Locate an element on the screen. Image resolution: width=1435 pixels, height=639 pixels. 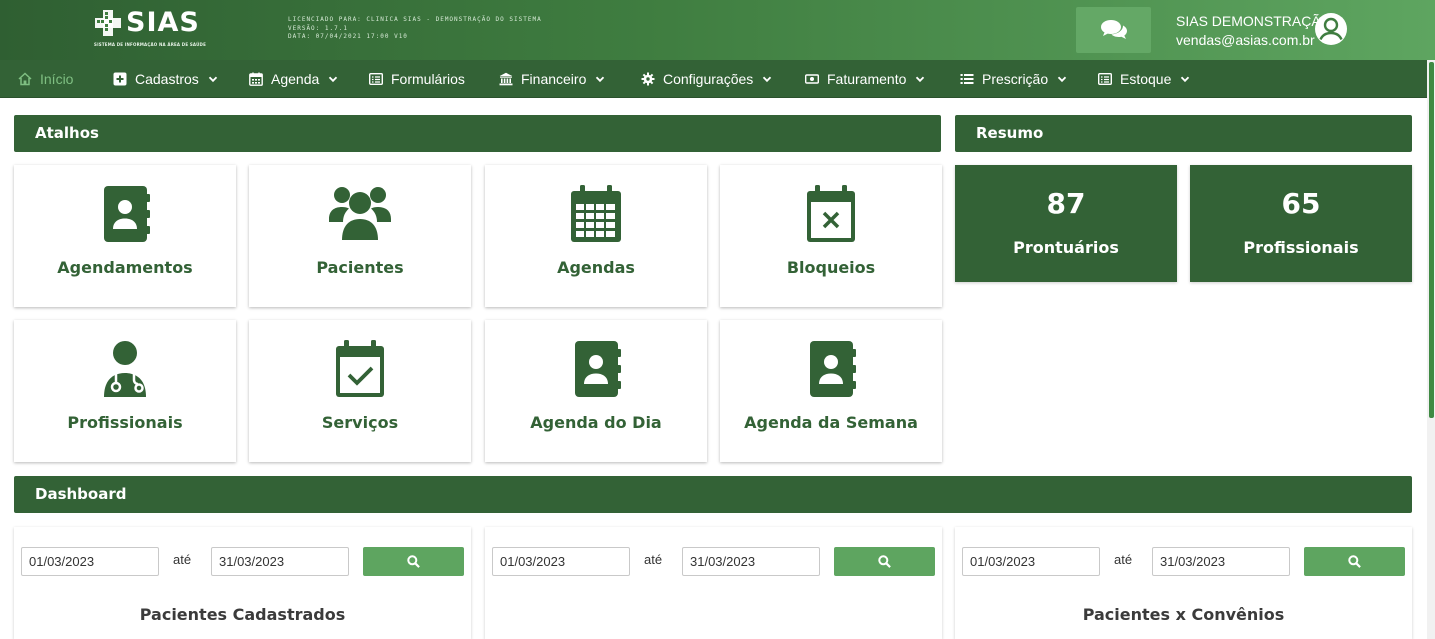
logo-tagline: SISTEMA DE INFORMAÇÃO NA ÁREA DE SAÚDE is located at coordinates (150, 44).